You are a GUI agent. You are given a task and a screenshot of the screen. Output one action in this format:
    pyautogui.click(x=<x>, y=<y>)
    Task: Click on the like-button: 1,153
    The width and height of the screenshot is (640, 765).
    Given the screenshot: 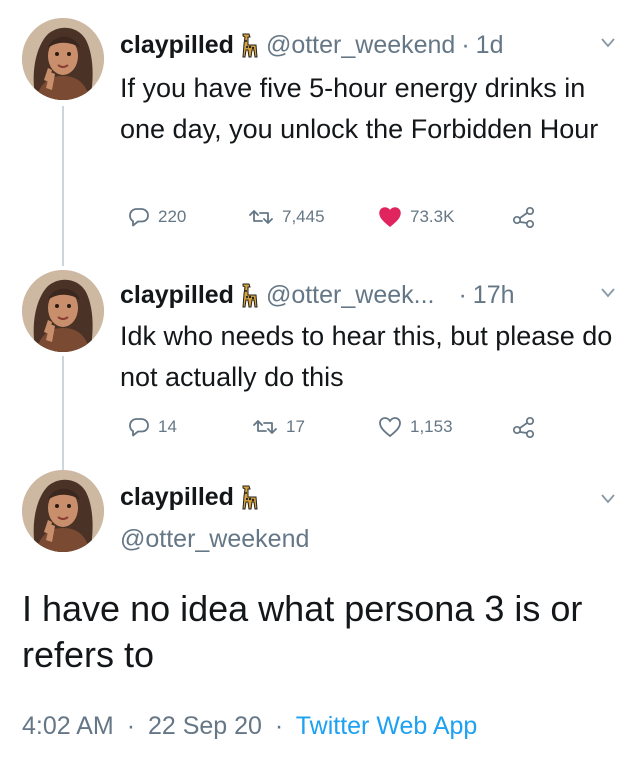 What is the action you would take?
    pyautogui.click(x=415, y=427)
    